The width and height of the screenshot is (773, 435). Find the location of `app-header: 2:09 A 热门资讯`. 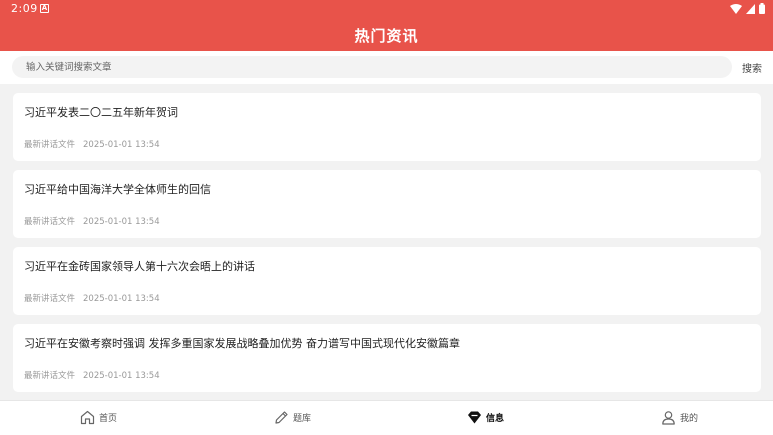

app-header: 2:09 A 热门资讯 is located at coordinates (386, 25).